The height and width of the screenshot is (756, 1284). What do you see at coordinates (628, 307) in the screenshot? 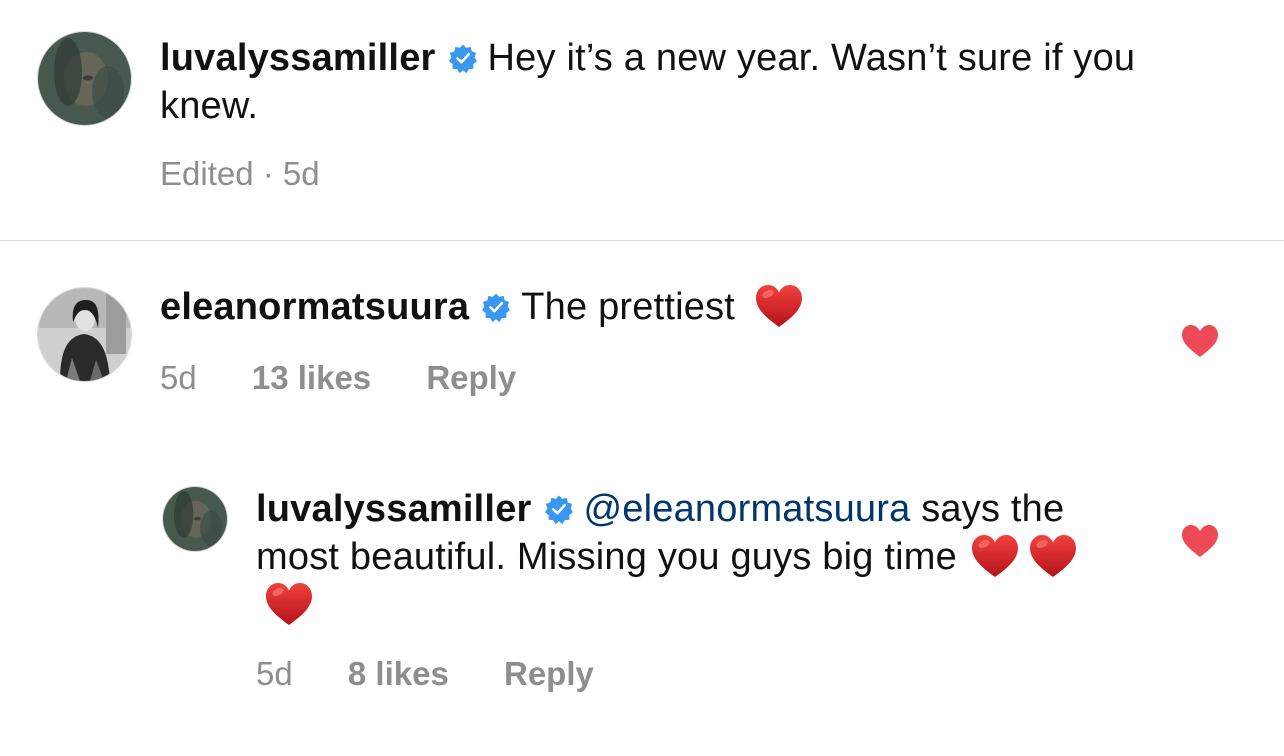
I see `comment-body: The prettiest` at bounding box center [628, 307].